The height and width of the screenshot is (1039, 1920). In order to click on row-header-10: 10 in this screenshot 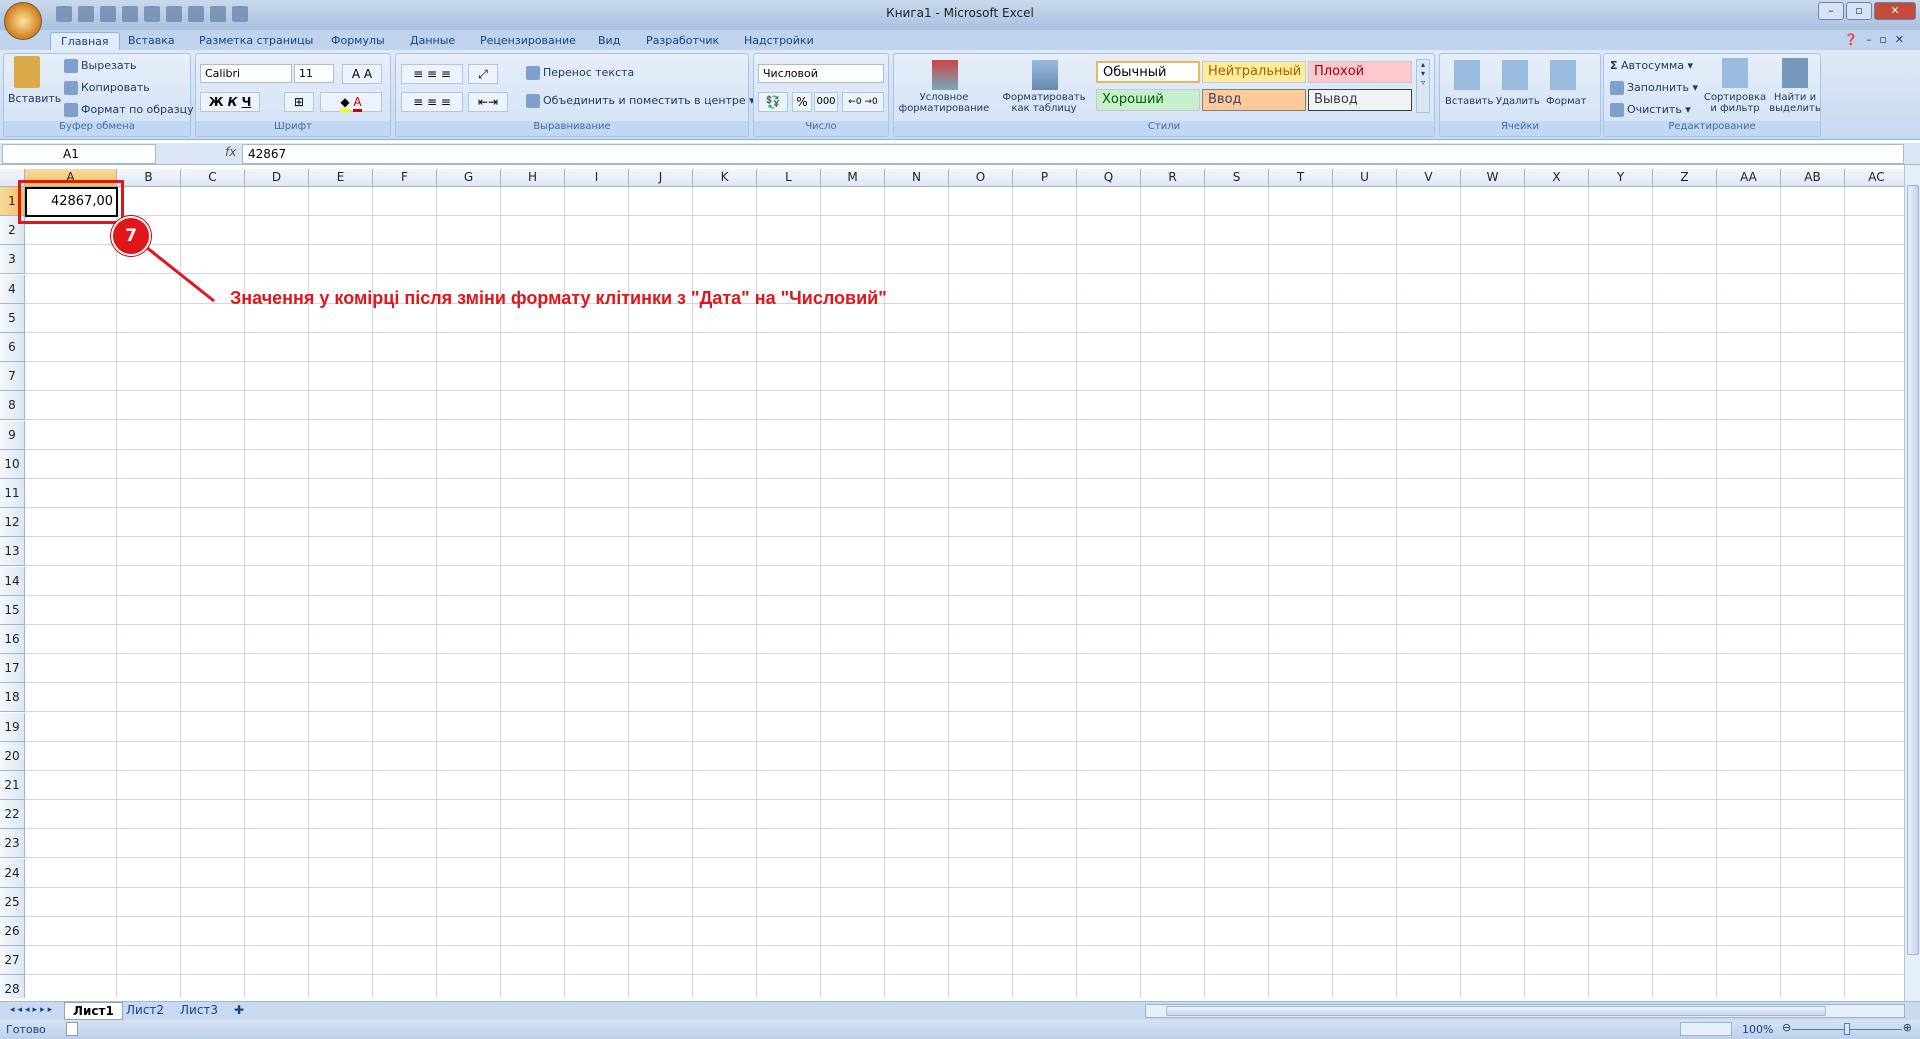, I will do `click(12, 464)`.